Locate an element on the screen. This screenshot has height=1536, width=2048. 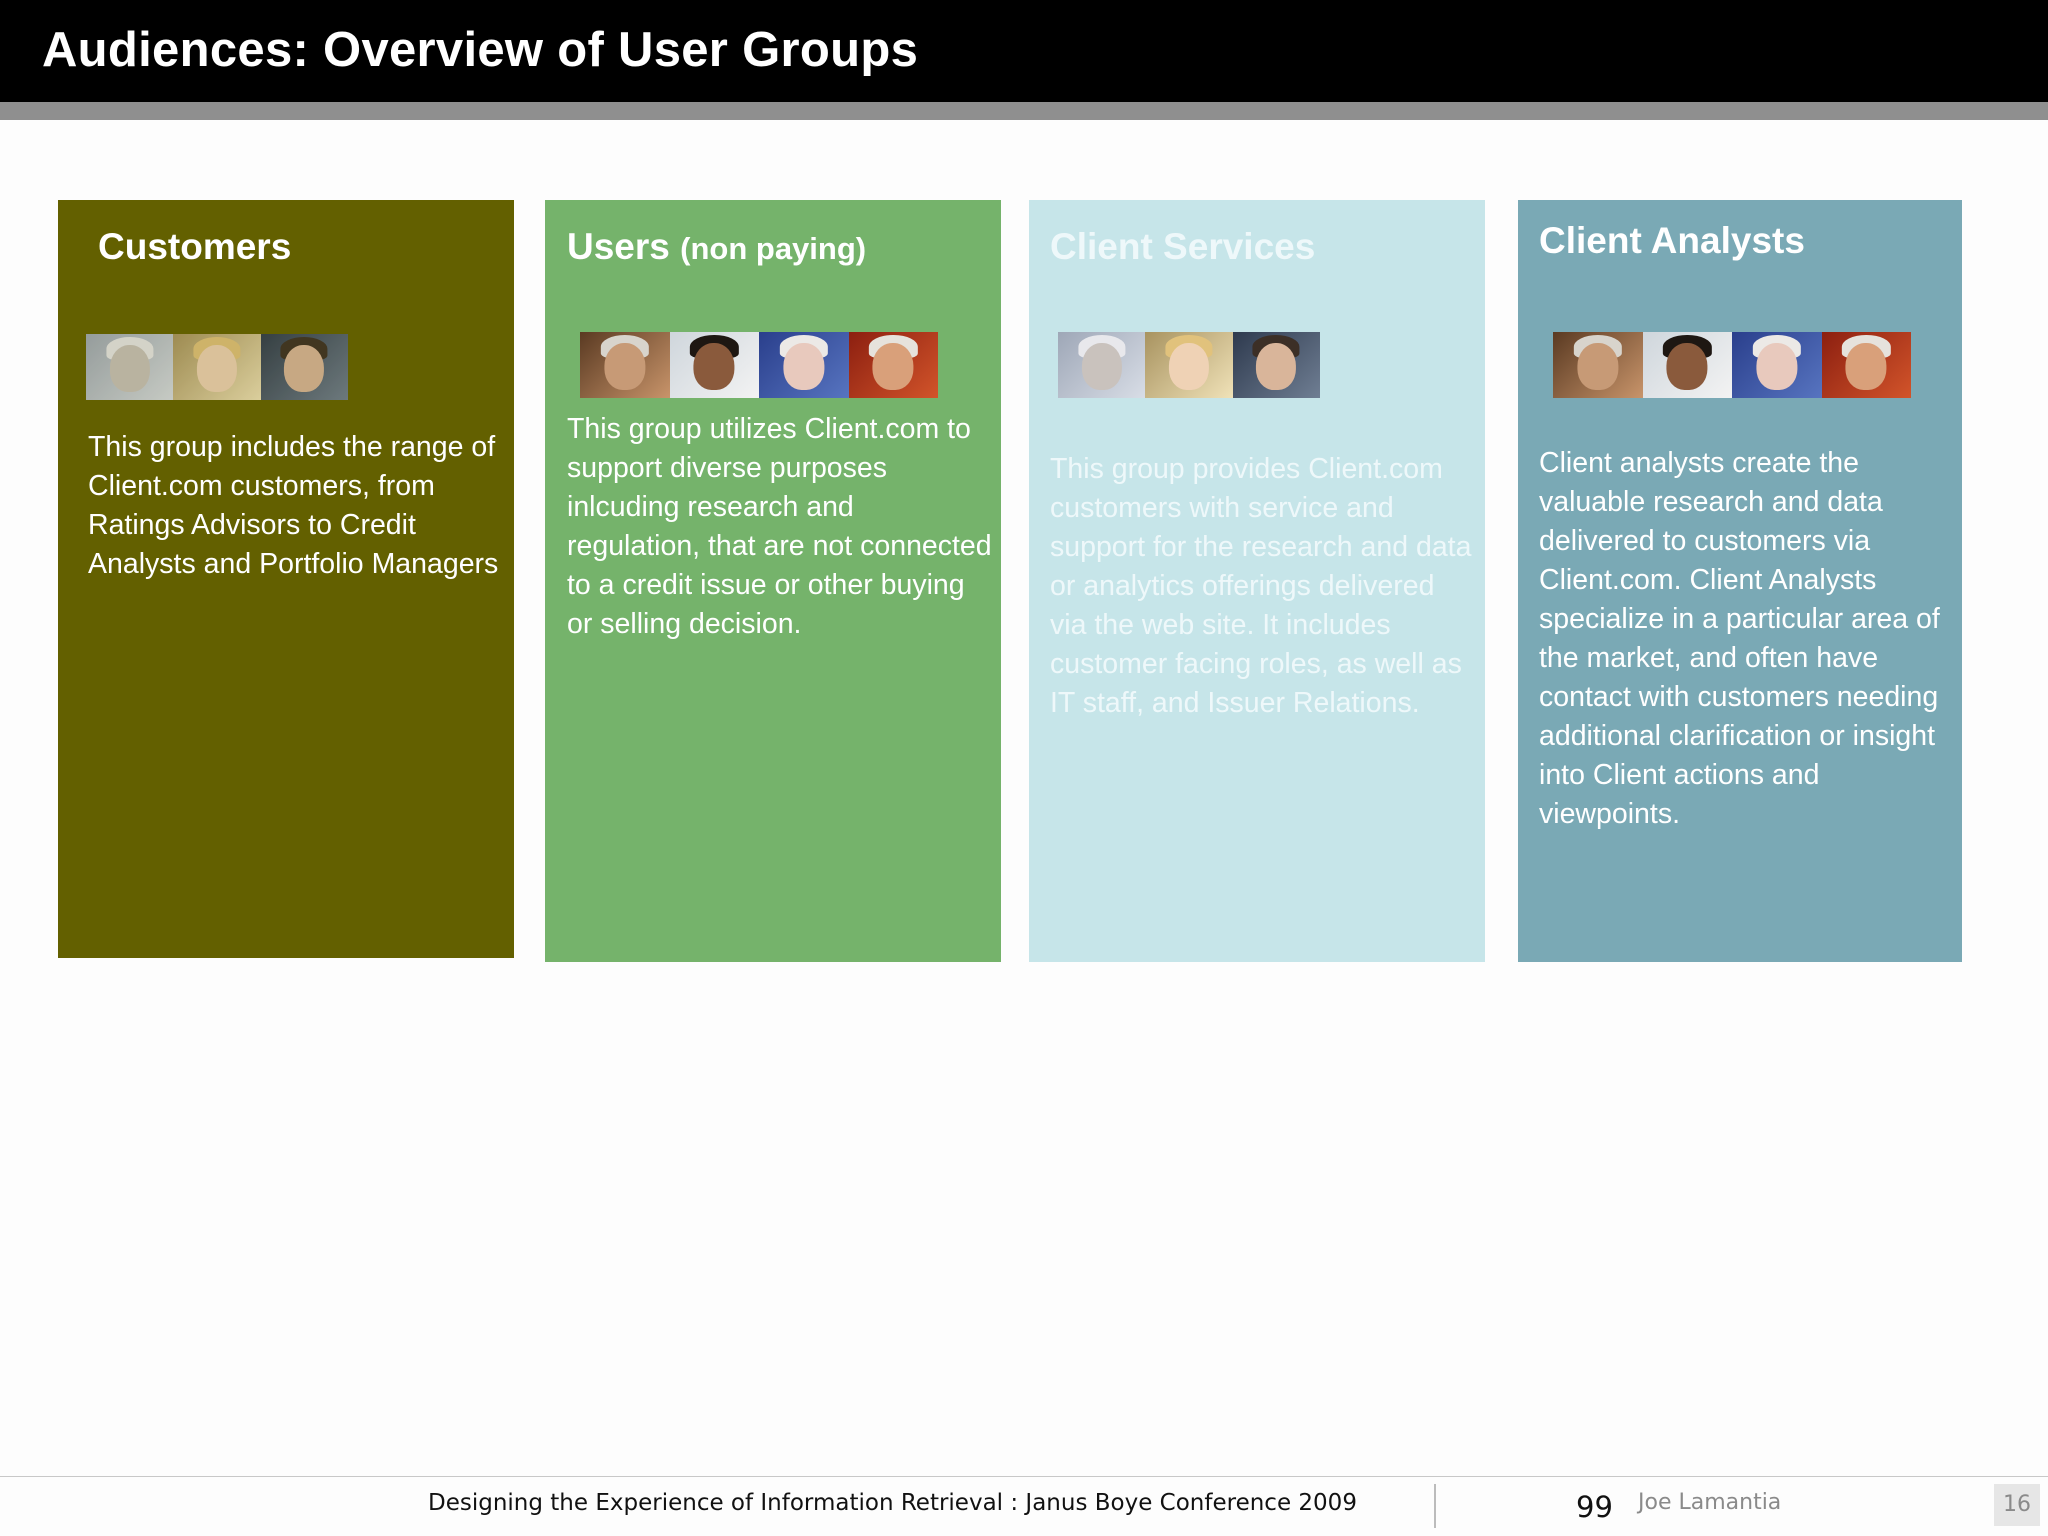
slide-title: Audiences: Overview of User Groups is located at coordinates (480, 50).